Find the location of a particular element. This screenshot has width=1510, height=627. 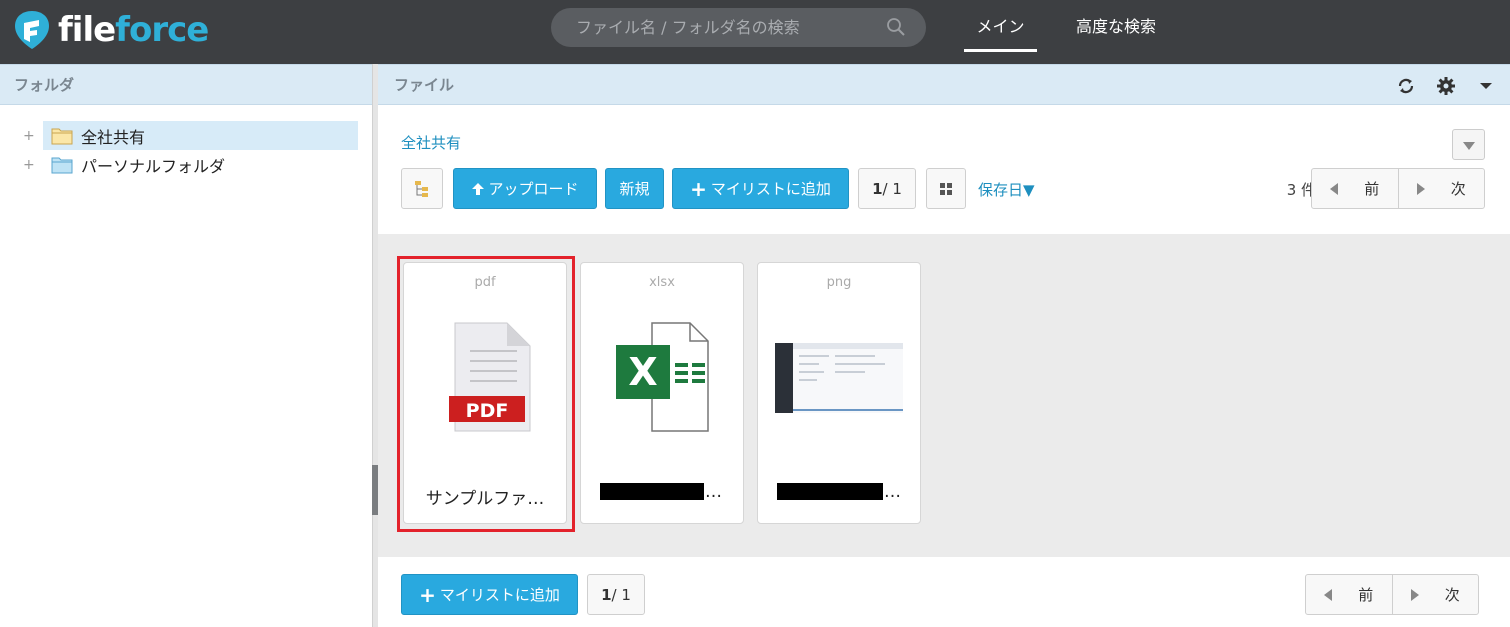

chevron-down-icon is located at coordinates (1486, 86).